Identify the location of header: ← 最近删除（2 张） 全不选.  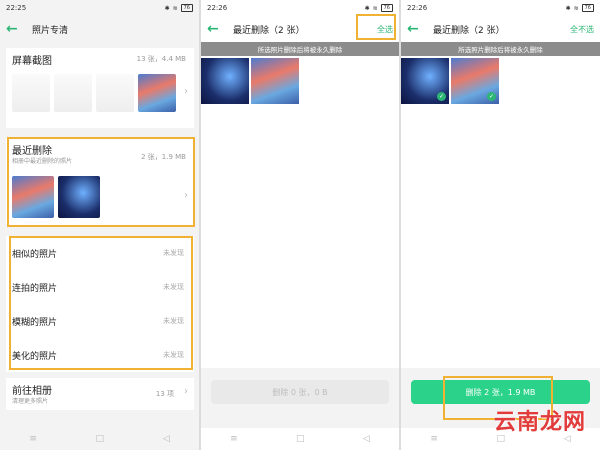
(500, 29).